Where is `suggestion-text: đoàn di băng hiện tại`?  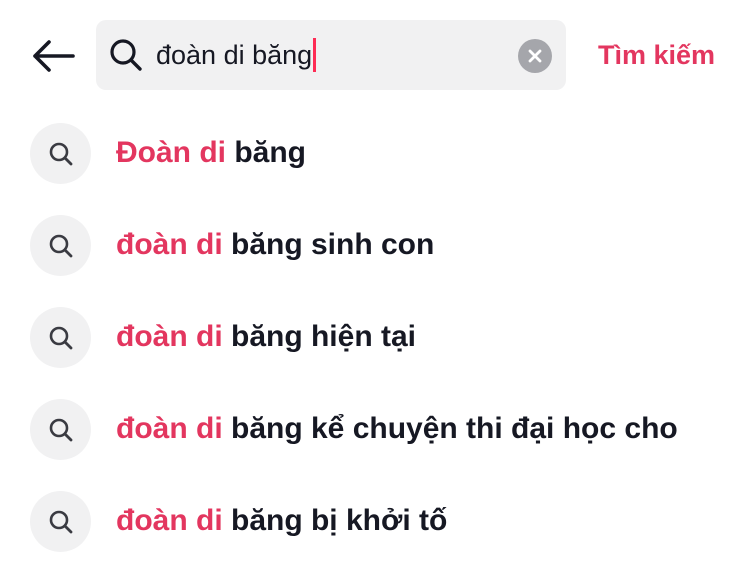 suggestion-text: đoàn di băng hiện tại is located at coordinates (266, 337).